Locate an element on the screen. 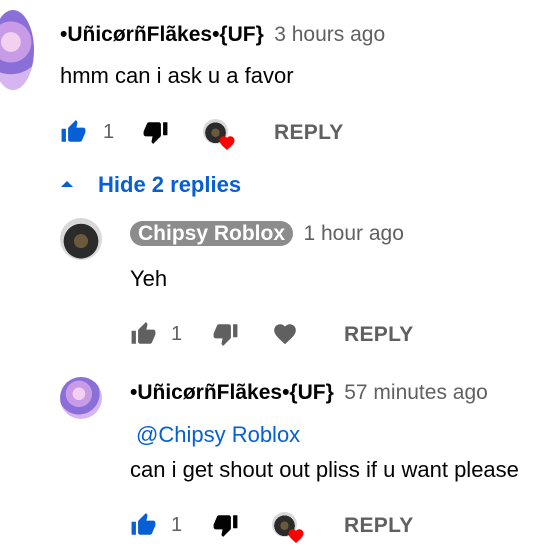  author-name: Chipsy Roblox is located at coordinates (212, 233).